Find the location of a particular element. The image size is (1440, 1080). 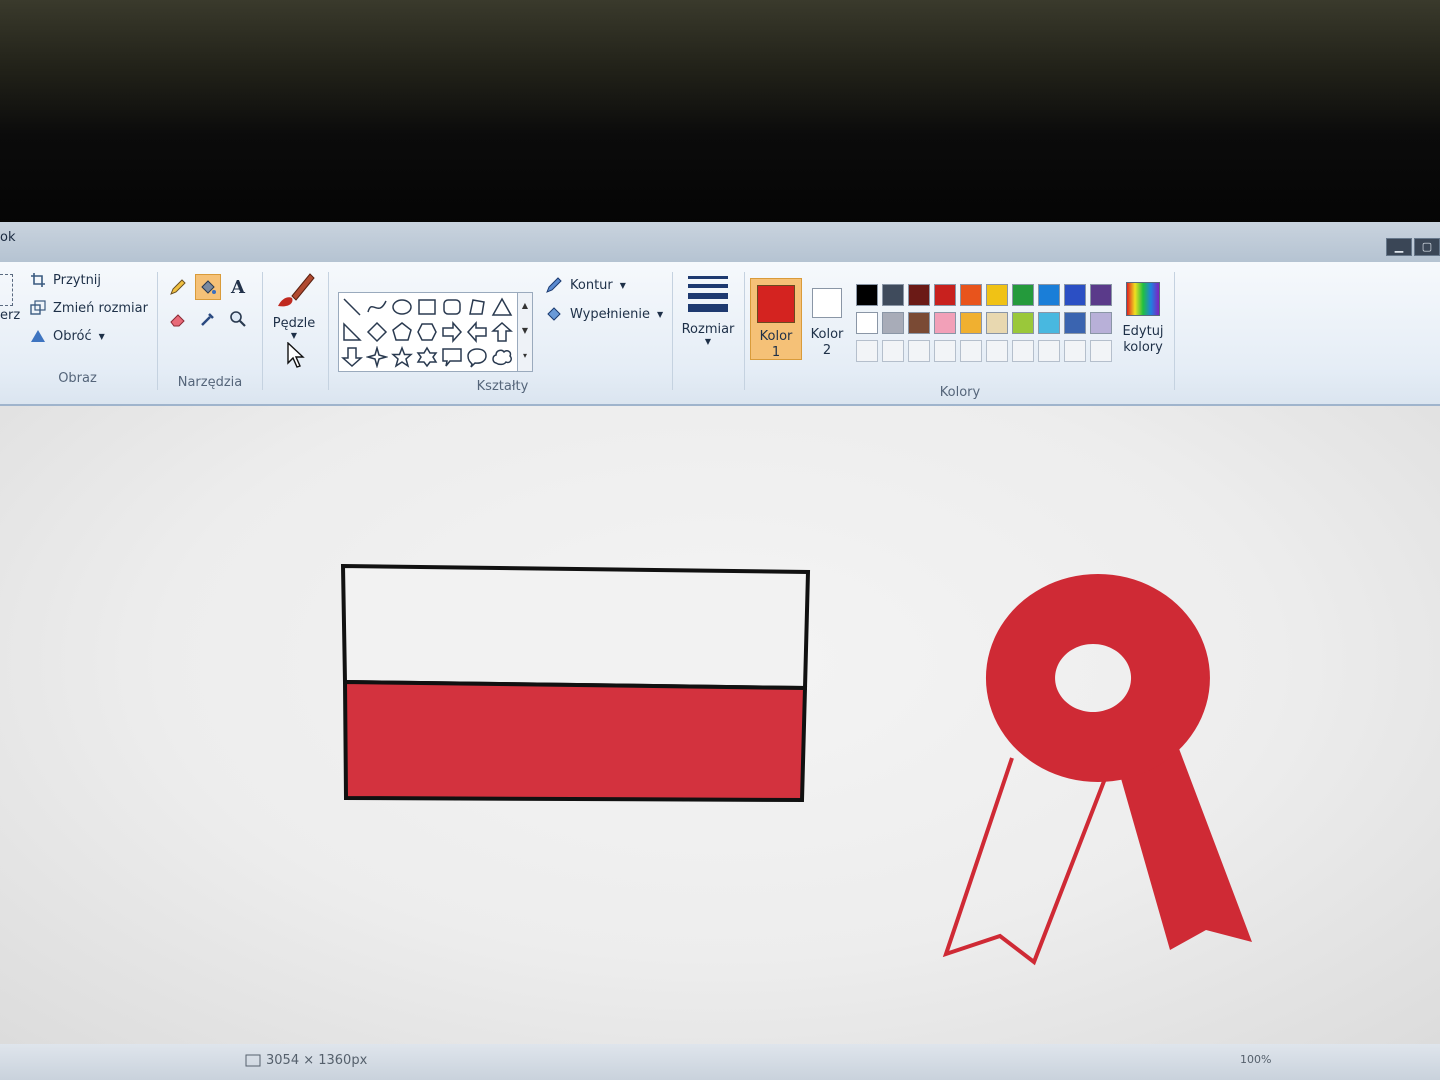

select-icon is located at coordinates (6, 290).